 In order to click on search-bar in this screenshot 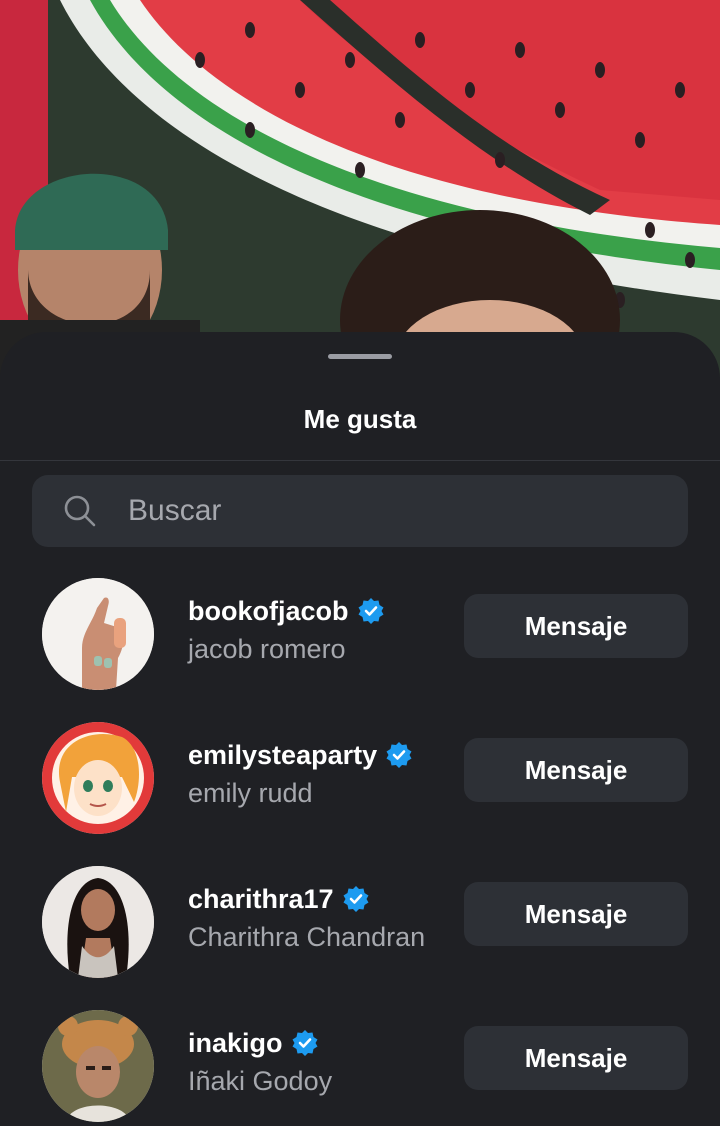, I will do `click(360, 511)`.